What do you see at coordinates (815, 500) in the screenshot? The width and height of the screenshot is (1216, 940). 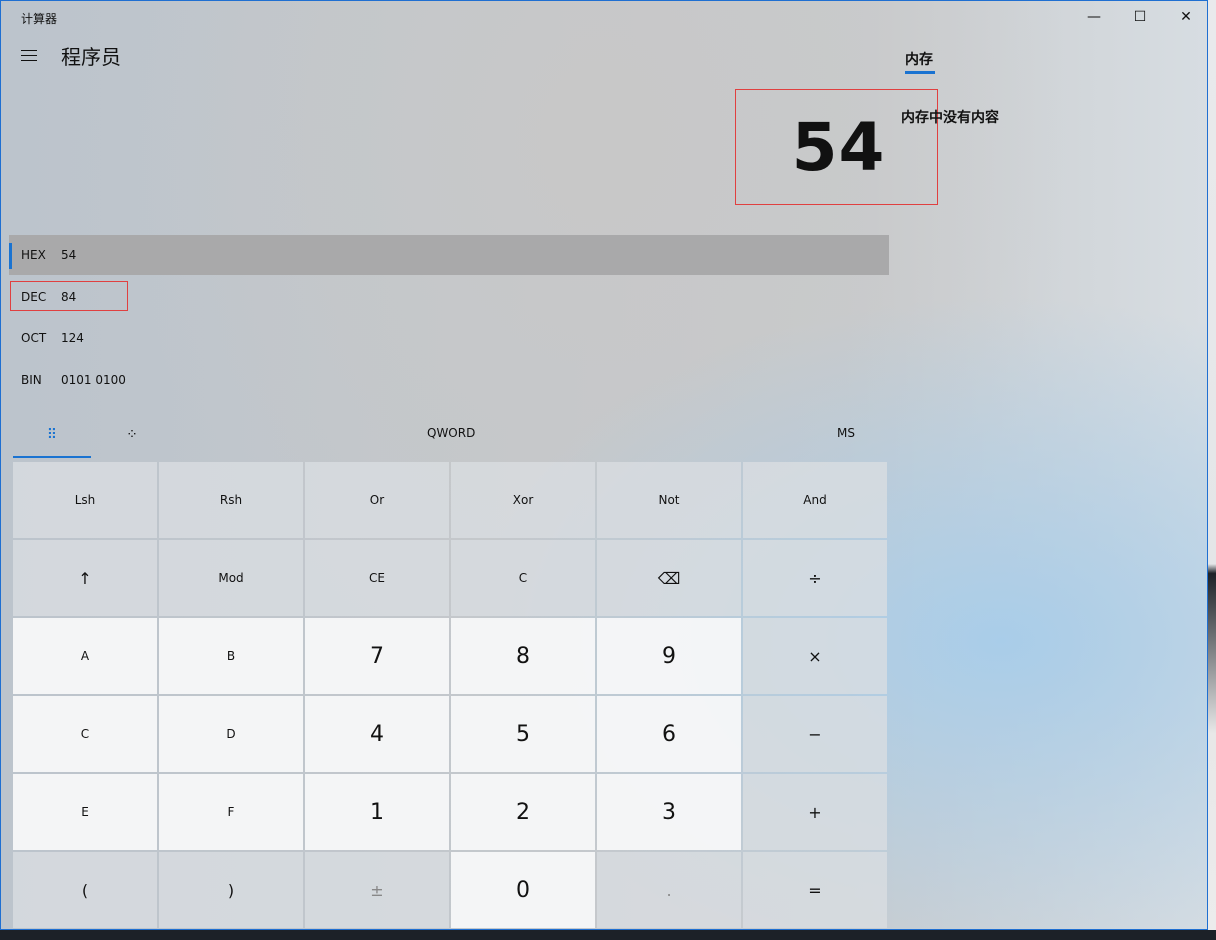 I see `and-button: And` at bounding box center [815, 500].